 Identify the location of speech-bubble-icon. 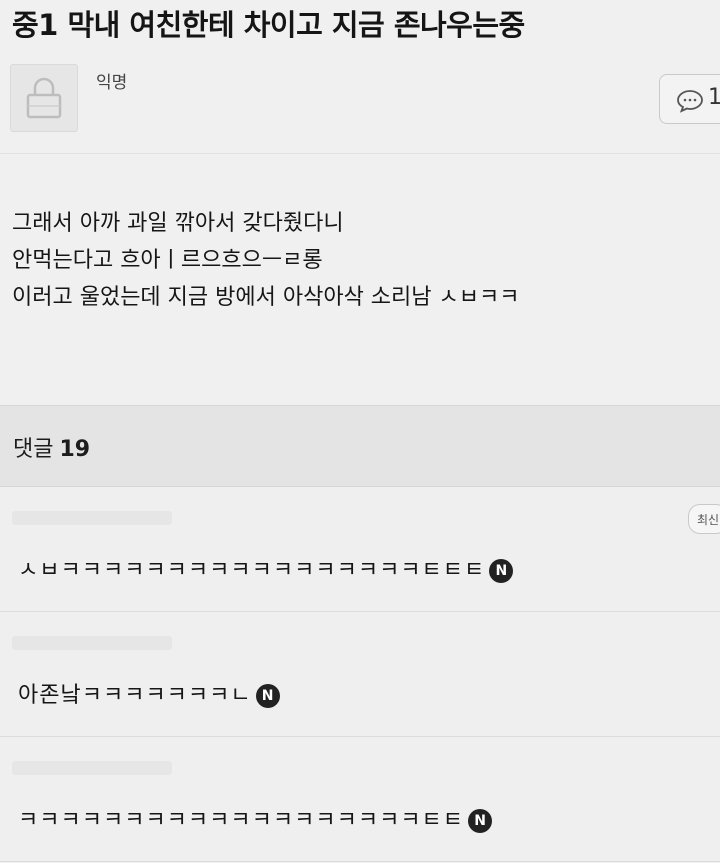
(690, 101).